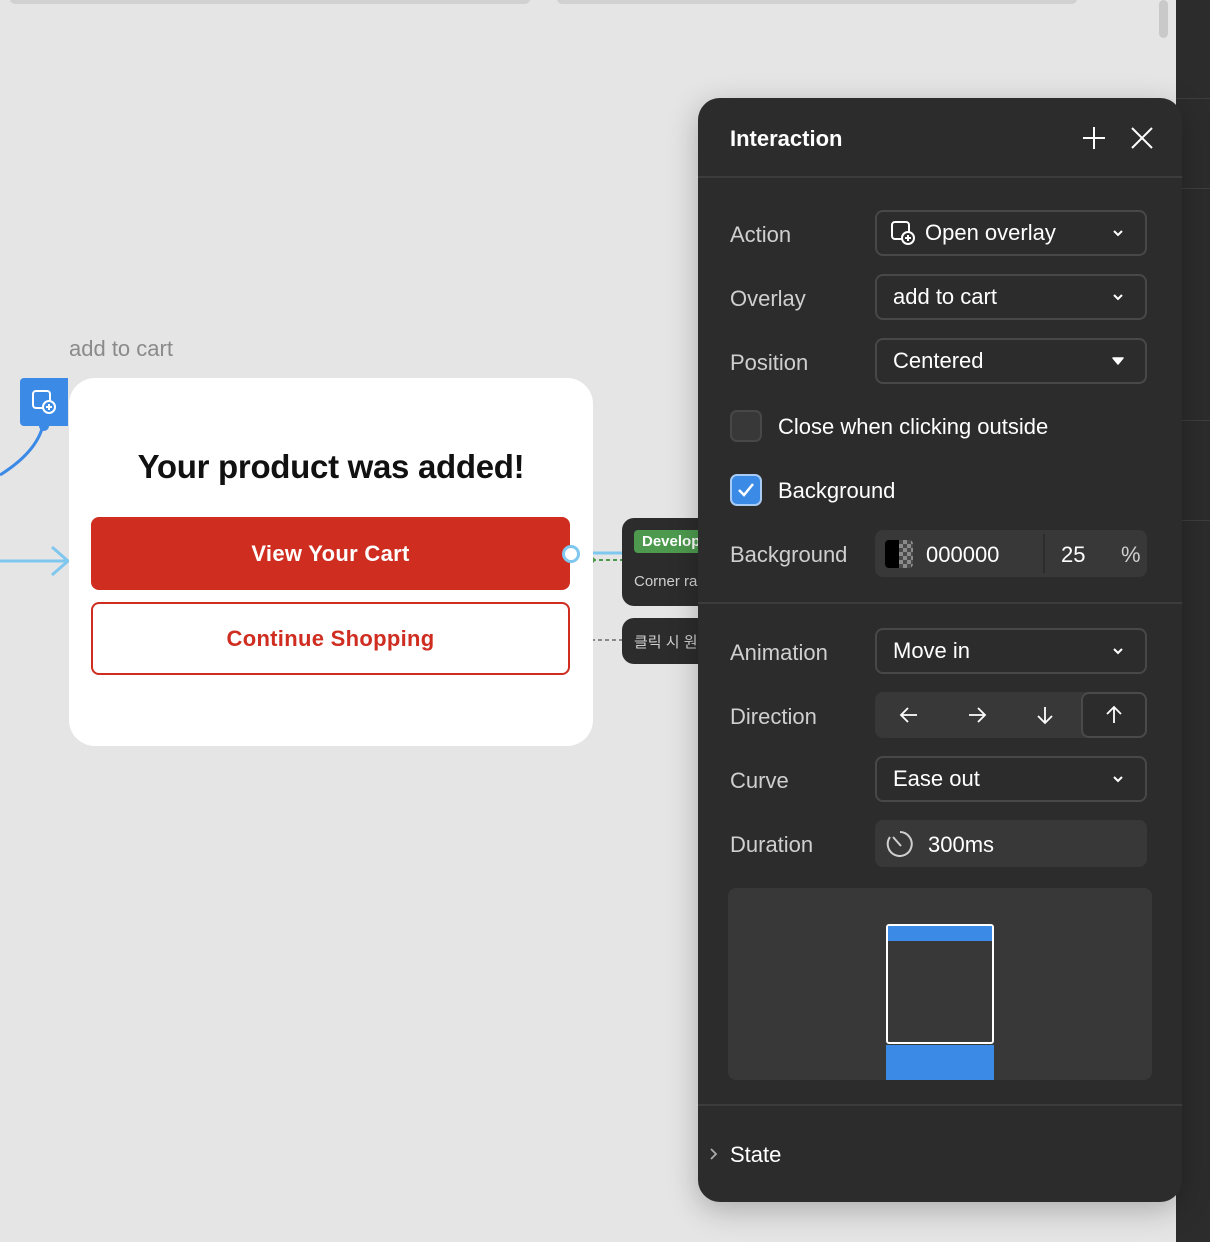  What do you see at coordinates (1011, 779) in the screenshot?
I see `curve-select: Ease out` at bounding box center [1011, 779].